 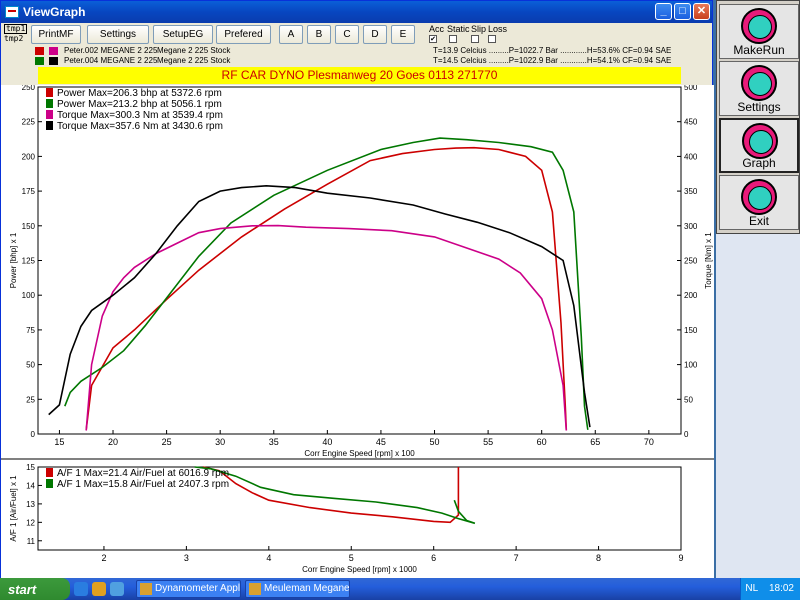 What do you see at coordinates (81, 589) in the screenshot?
I see `ie-icon` at bounding box center [81, 589].